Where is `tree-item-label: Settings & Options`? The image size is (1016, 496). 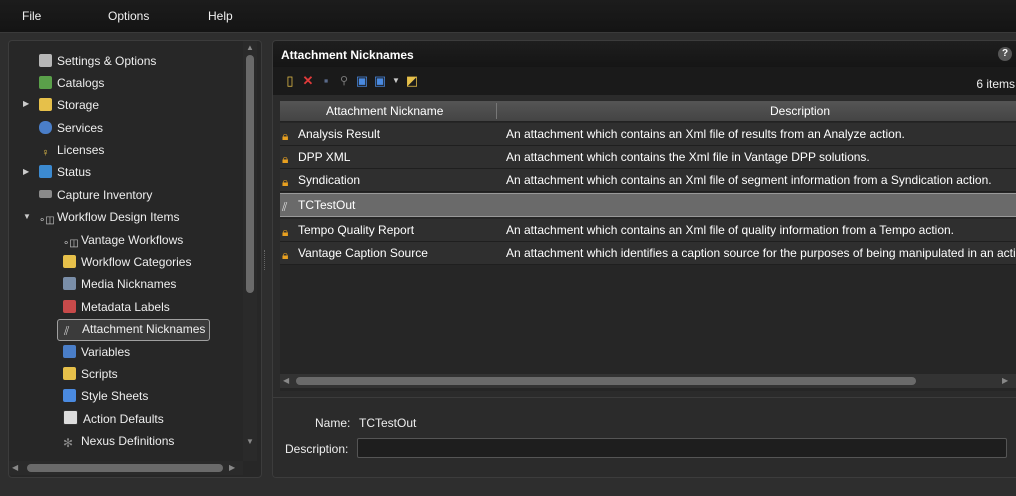 tree-item-label: Settings & Options is located at coordinates (107, 61).